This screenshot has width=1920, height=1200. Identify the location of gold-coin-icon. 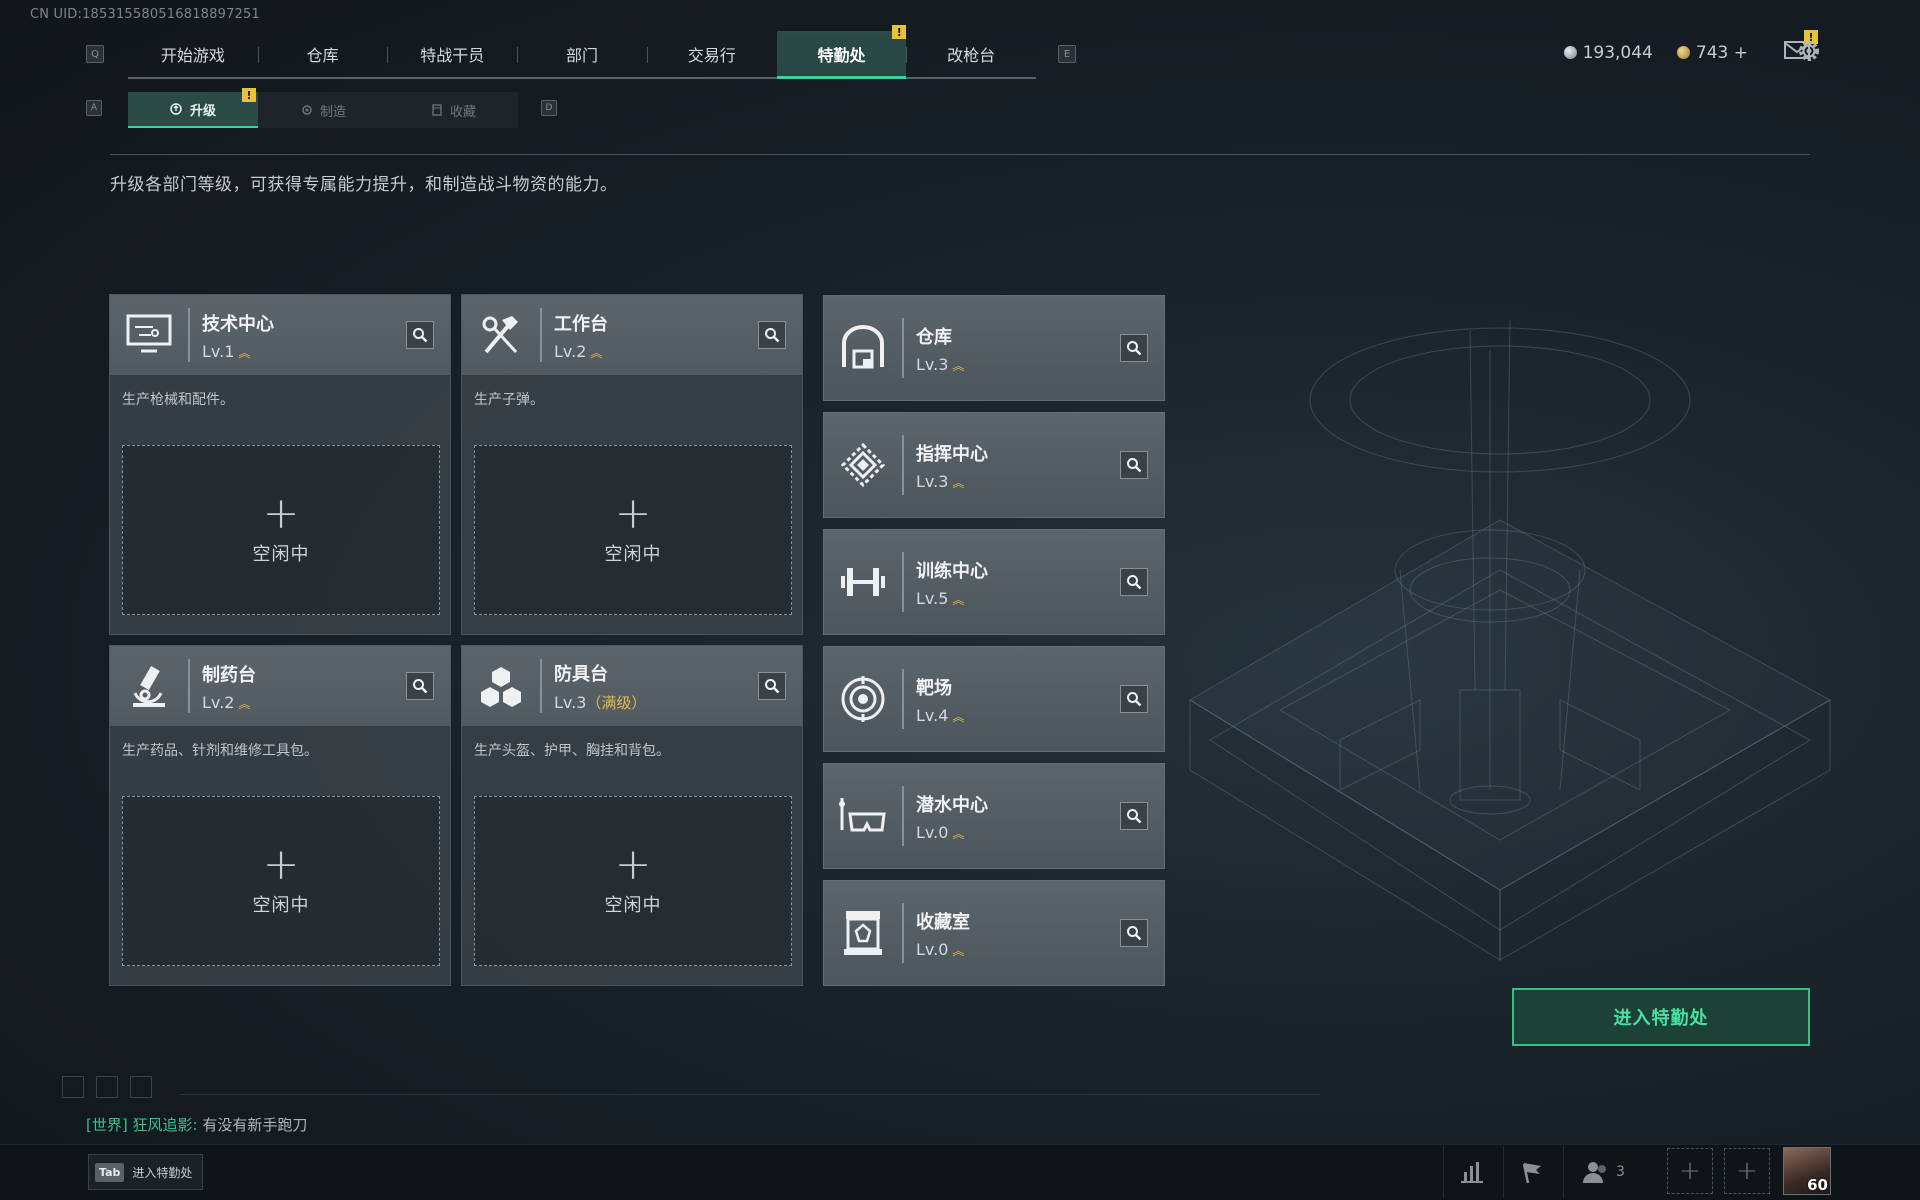
(1683, 52).